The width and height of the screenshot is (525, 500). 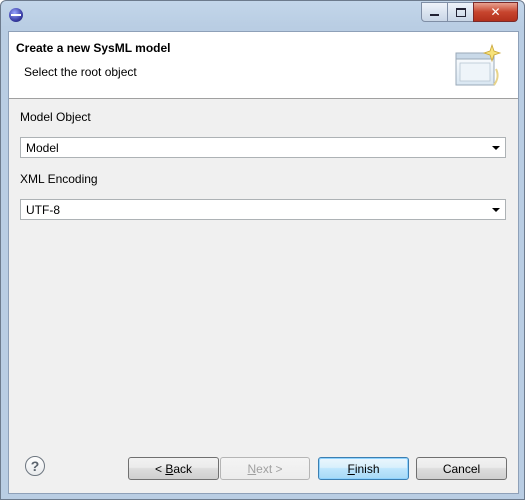 What do you see at coordinates (269, 468) in the screenshot?
I see `next-label-rest: ext >` at bounding box center [269, 468].